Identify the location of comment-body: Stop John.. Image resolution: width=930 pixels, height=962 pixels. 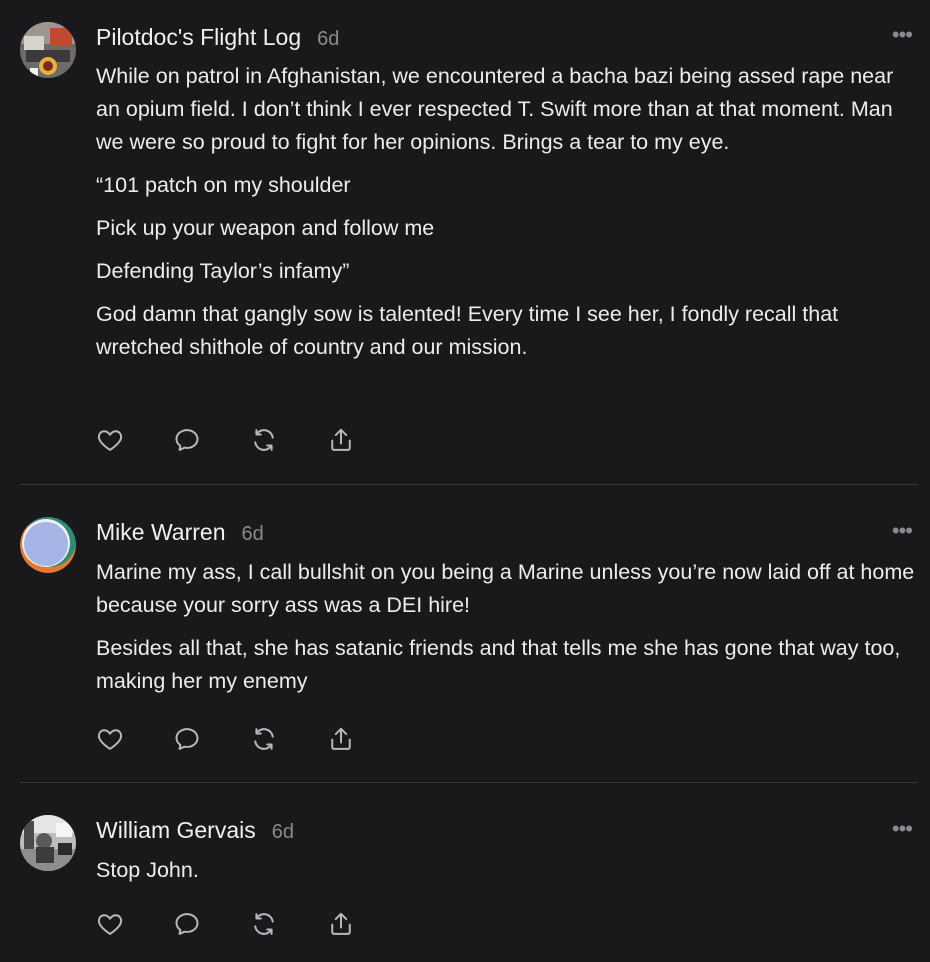
(508, 875).